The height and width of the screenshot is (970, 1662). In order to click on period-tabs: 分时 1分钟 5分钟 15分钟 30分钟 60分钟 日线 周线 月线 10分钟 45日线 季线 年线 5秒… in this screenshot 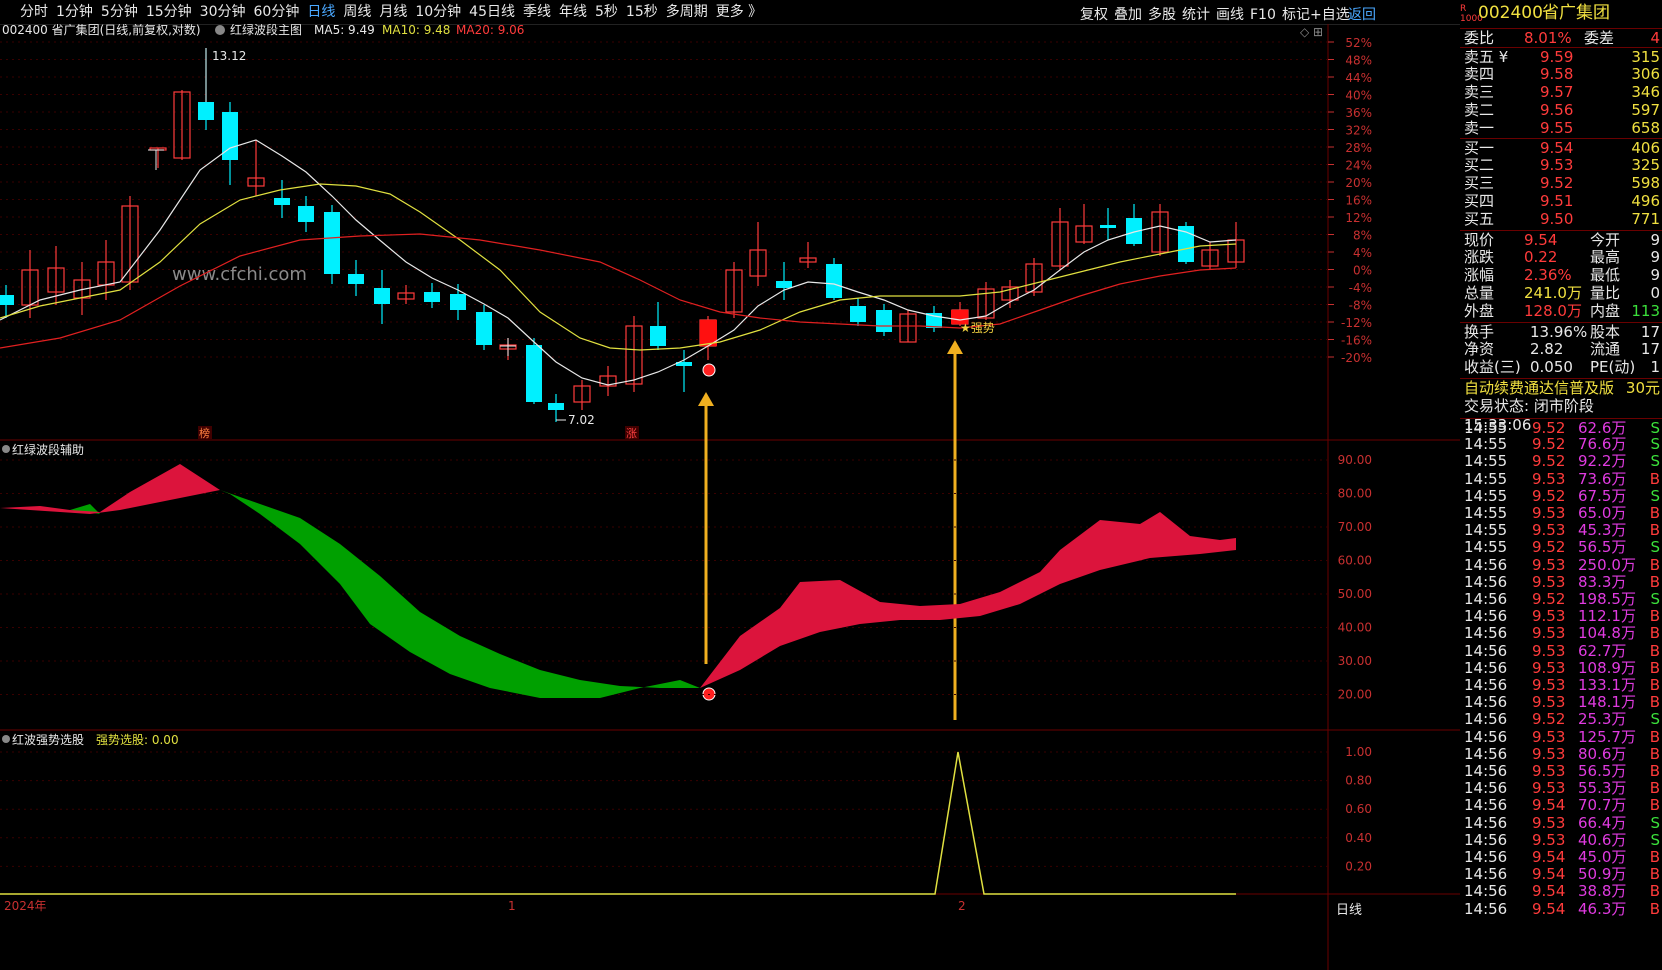, I will do `click(395, 12)`.